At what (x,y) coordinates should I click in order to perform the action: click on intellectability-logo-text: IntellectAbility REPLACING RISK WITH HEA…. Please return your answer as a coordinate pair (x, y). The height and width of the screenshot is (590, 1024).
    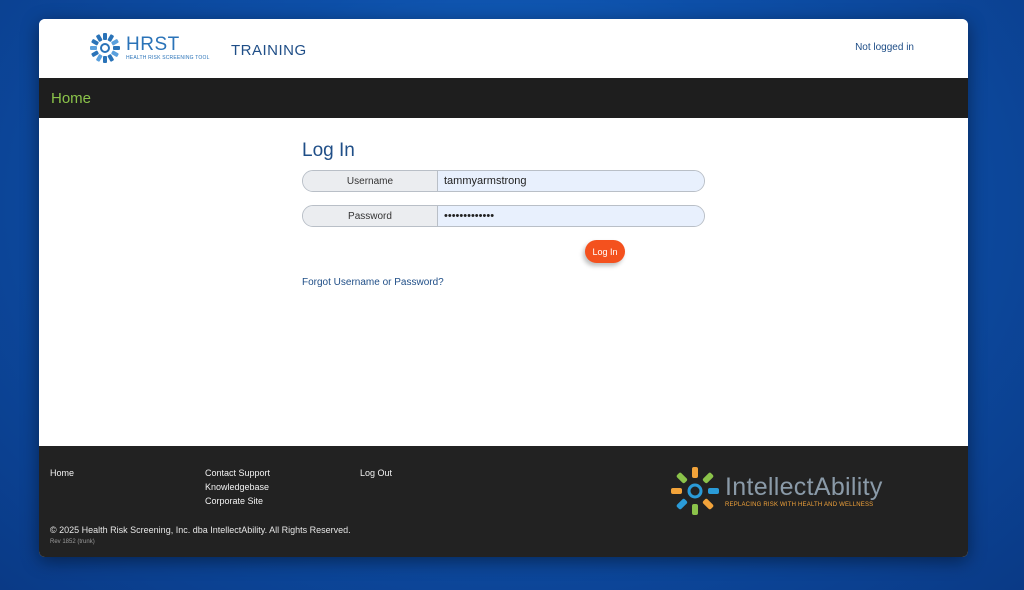
    Looking at the image, I should click on (804, 490).